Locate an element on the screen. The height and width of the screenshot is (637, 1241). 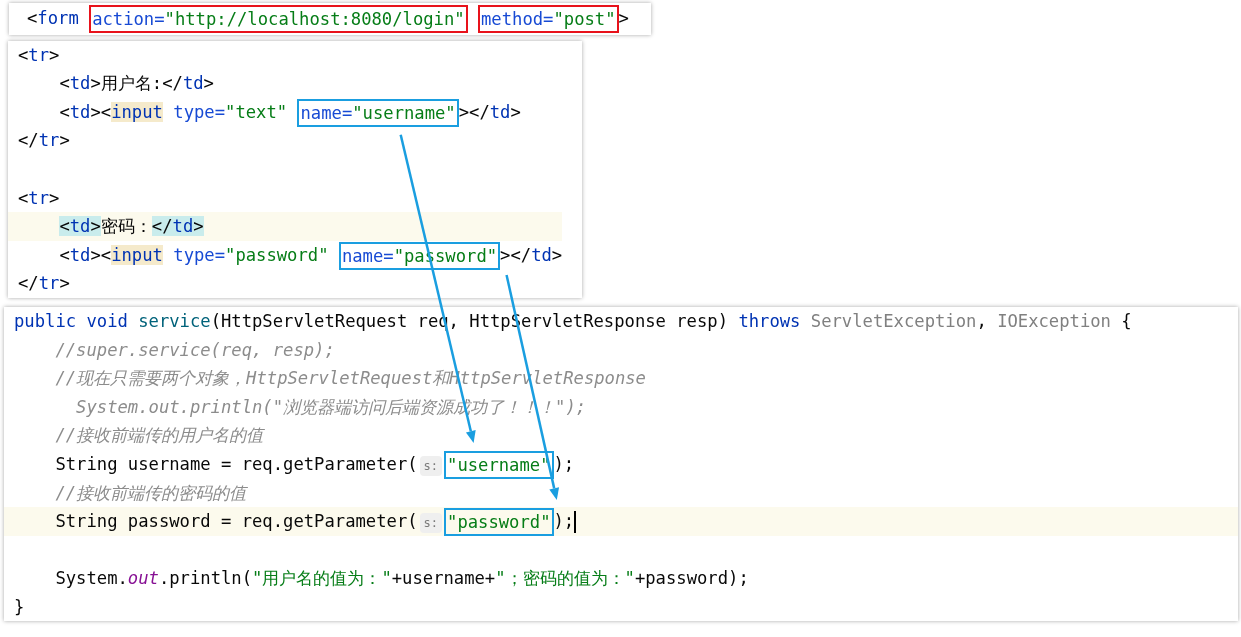
keyword: public void is located at coordinates (71, 320).